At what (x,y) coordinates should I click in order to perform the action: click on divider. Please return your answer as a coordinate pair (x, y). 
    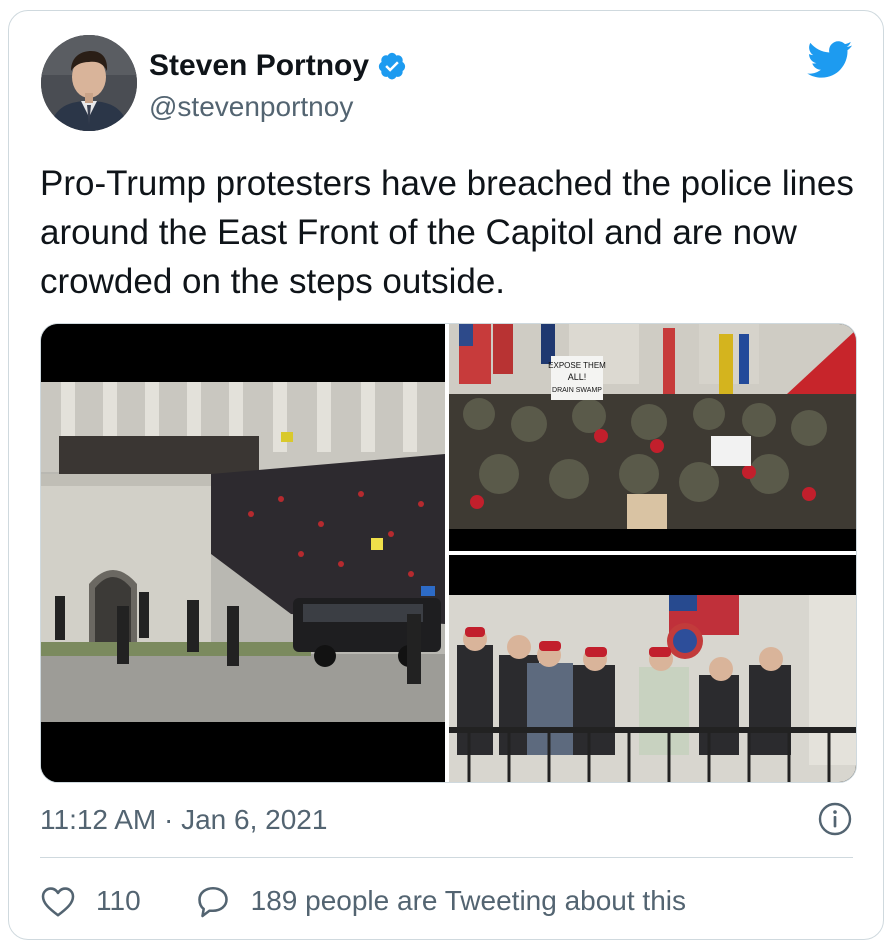
    Looking at the image, I should click on (446, 857).